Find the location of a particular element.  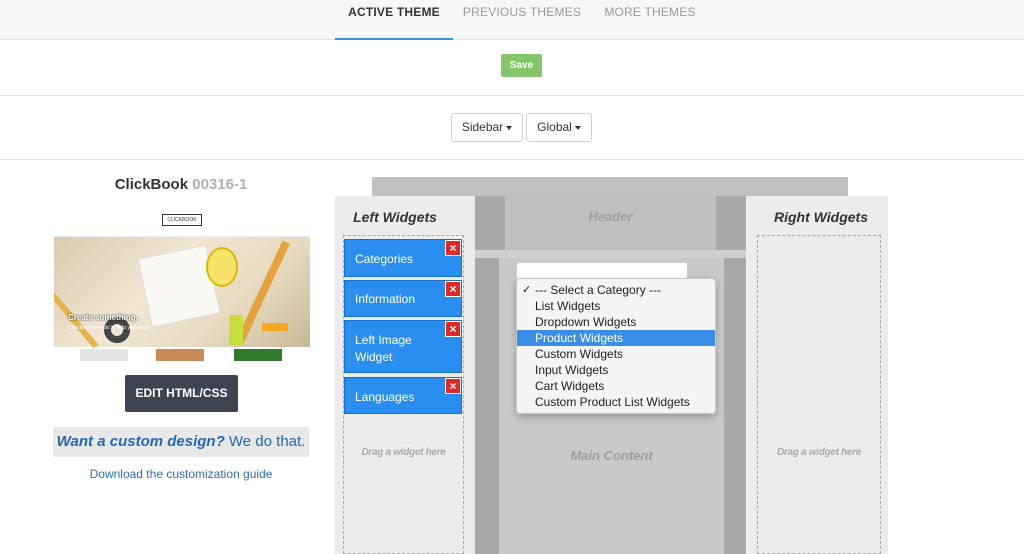

custom-design-banner: Want a custom design? We do that. is located at coordinates (181, 442).